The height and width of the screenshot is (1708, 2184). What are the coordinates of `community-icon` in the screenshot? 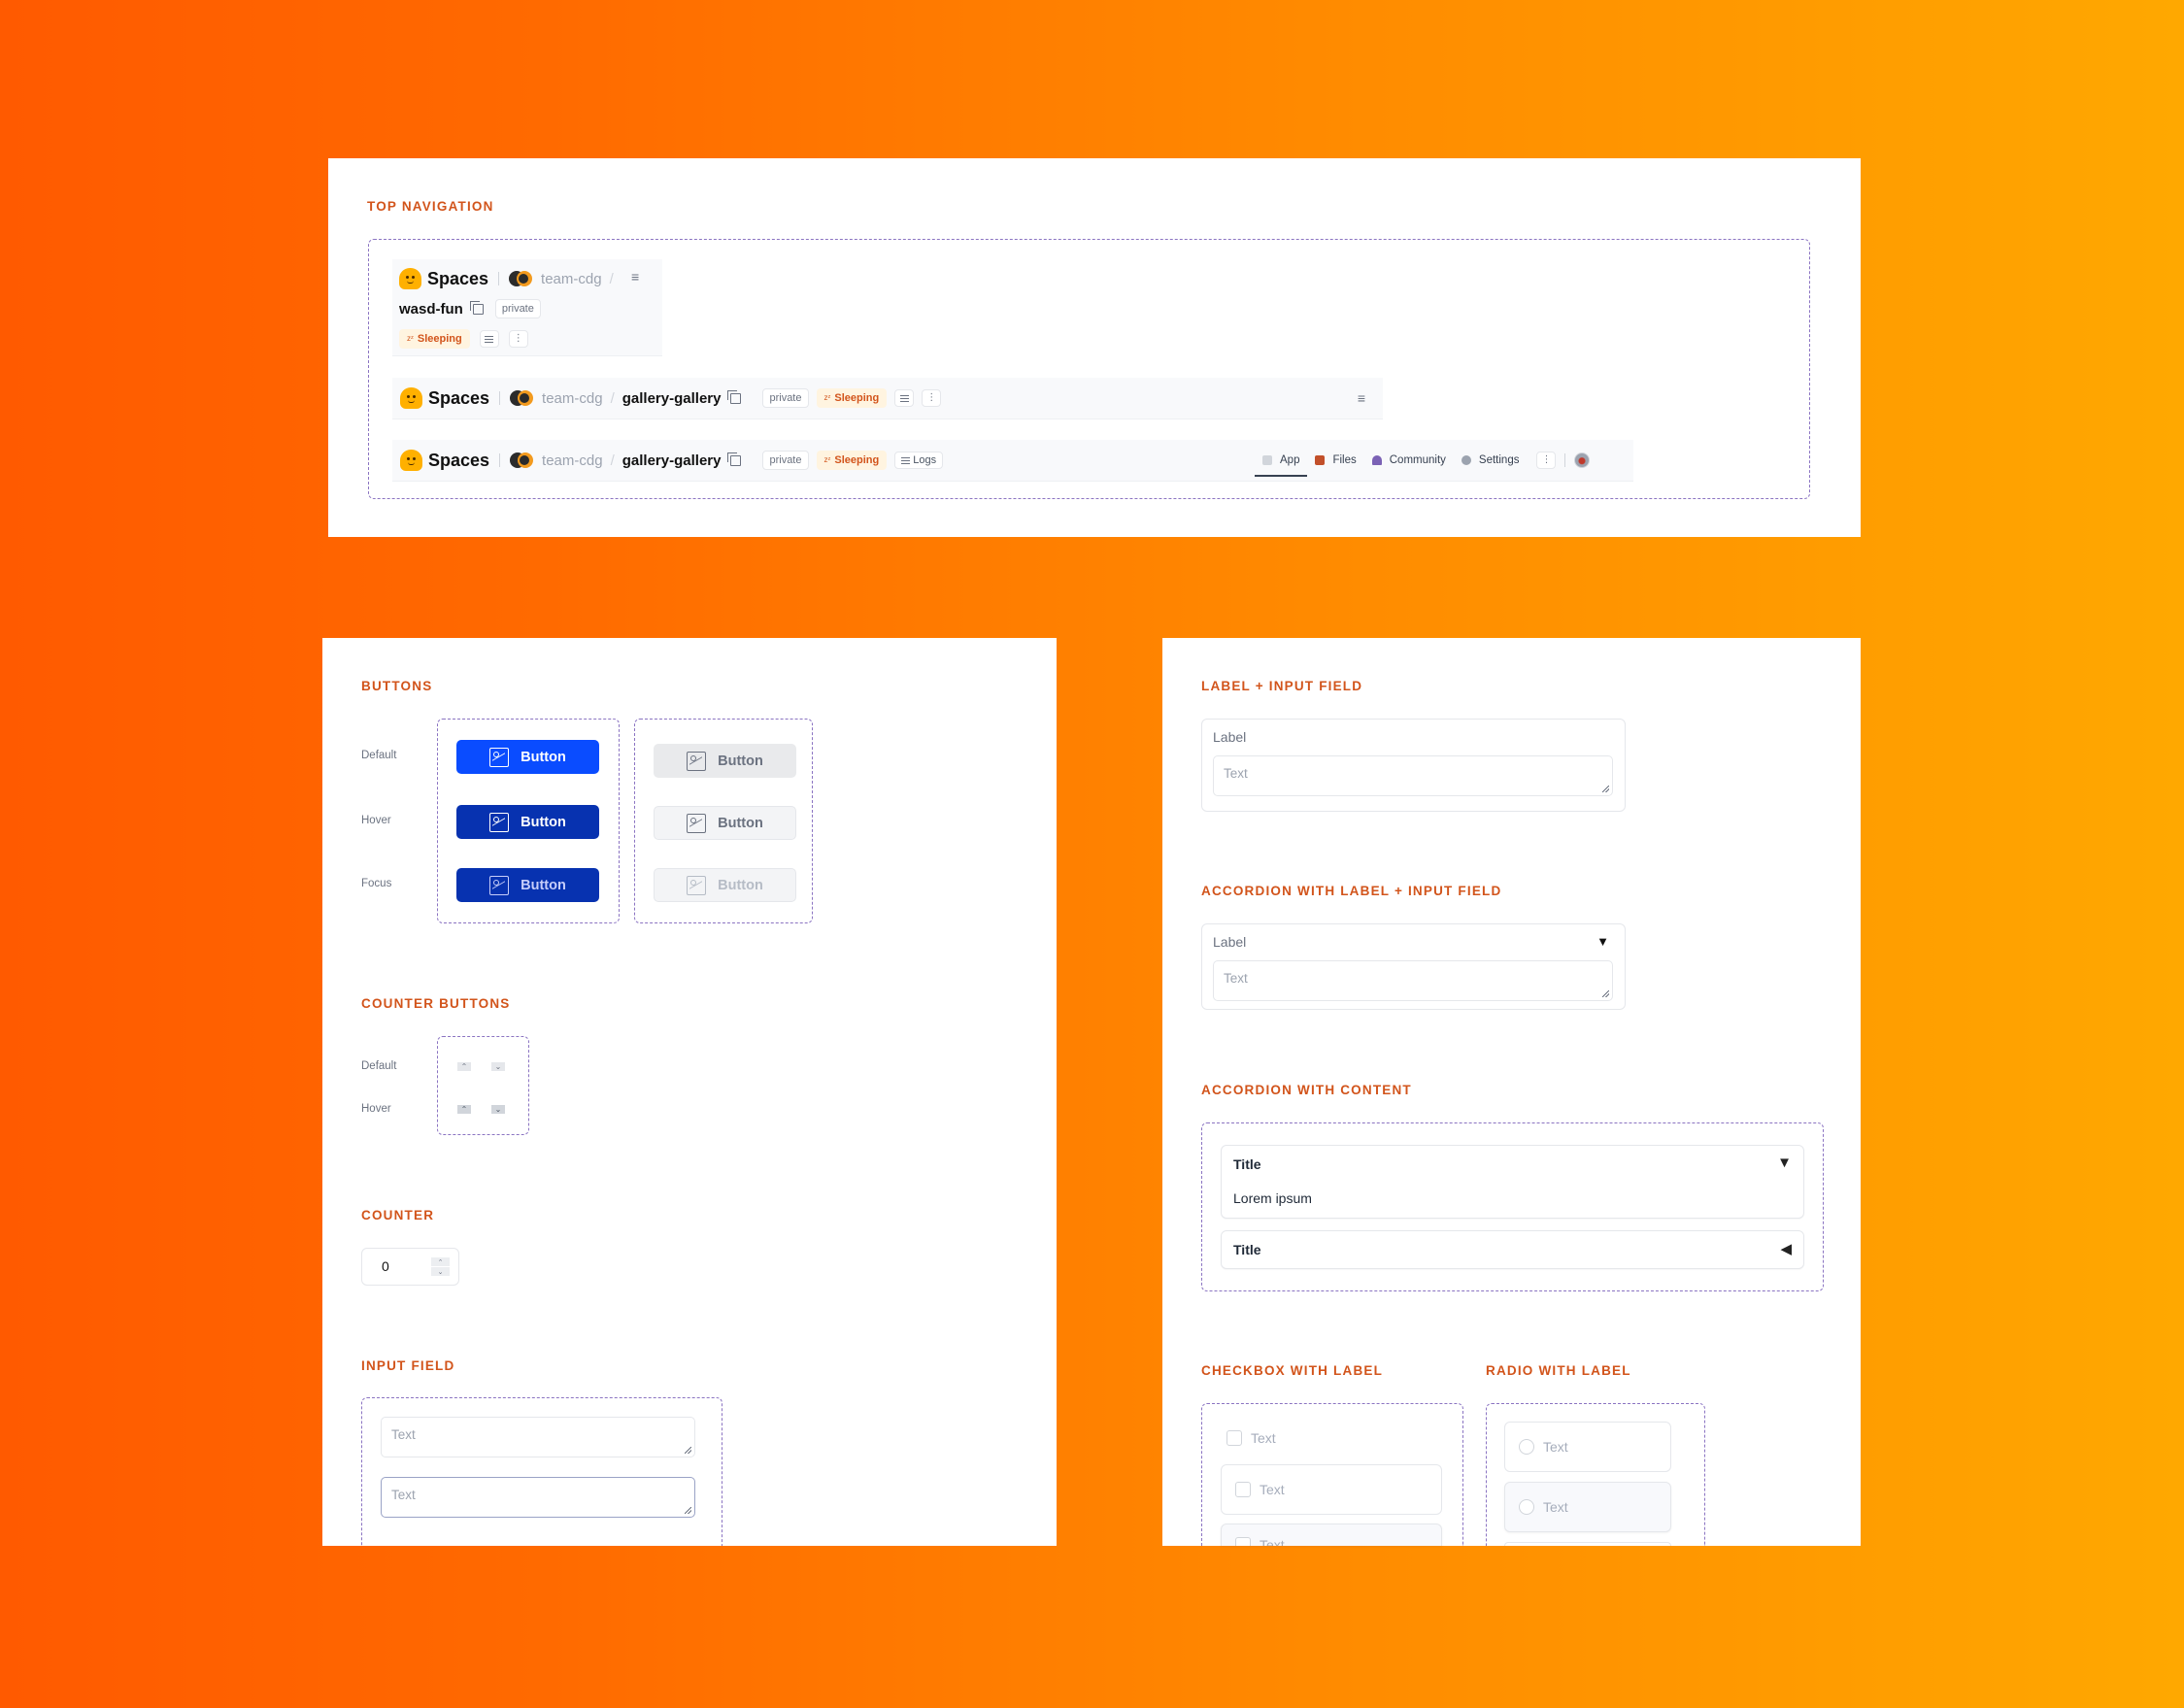 It's located at (1376, 460).